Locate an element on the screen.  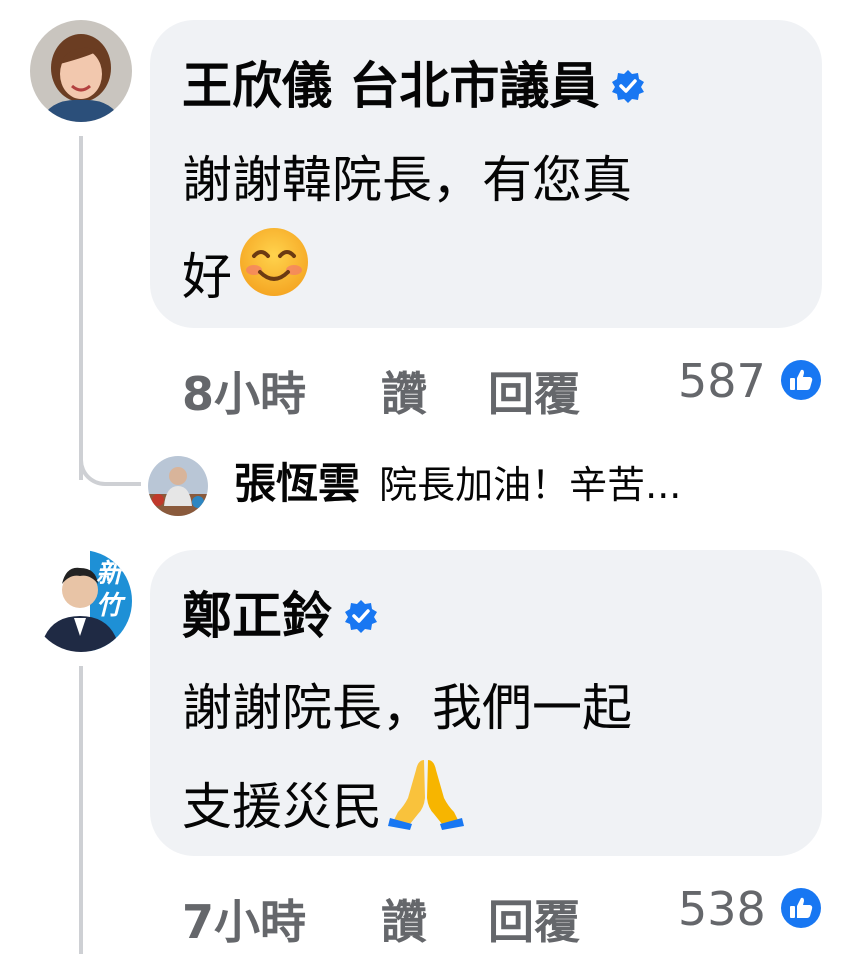
smiling-face-icon is located at coordinates (274, 276).